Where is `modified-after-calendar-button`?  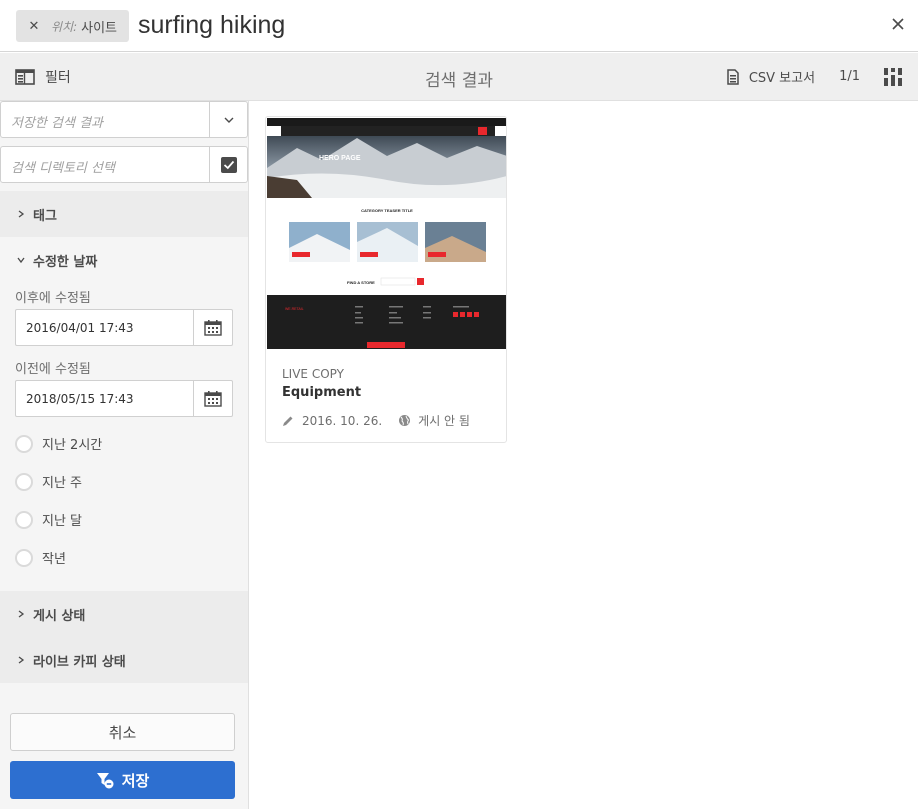 modified-after-calendar-button is located at coordinates (212, 327).